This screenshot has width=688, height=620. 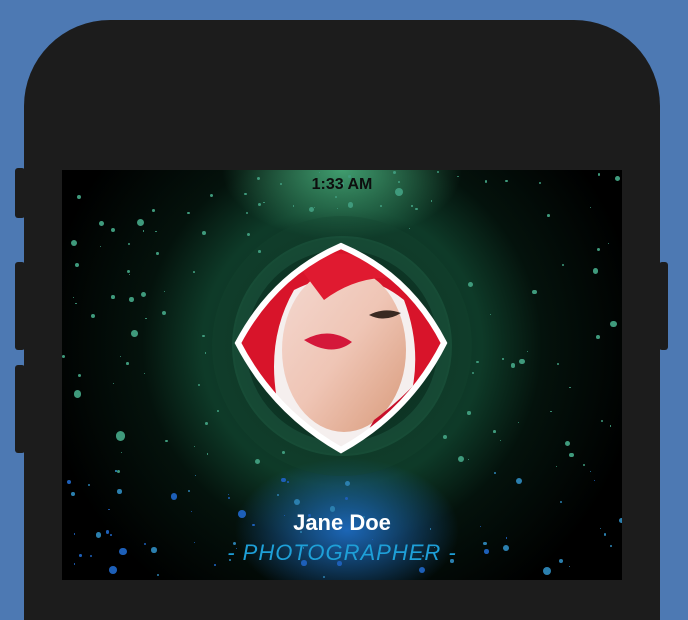 I want to click on status-time: 1:33 AM, so click(x=342, y=184).